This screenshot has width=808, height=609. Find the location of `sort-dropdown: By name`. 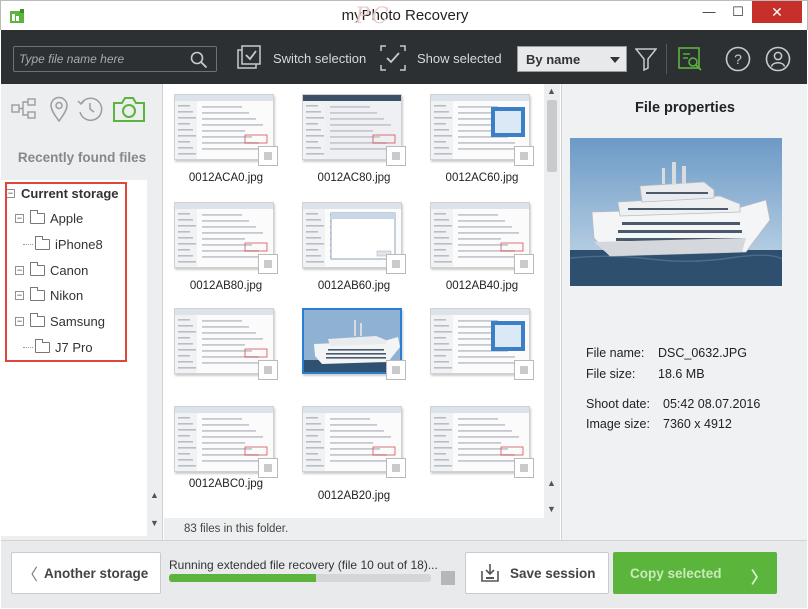

sort-dropdown: By name is located at coordinates (572, 59).